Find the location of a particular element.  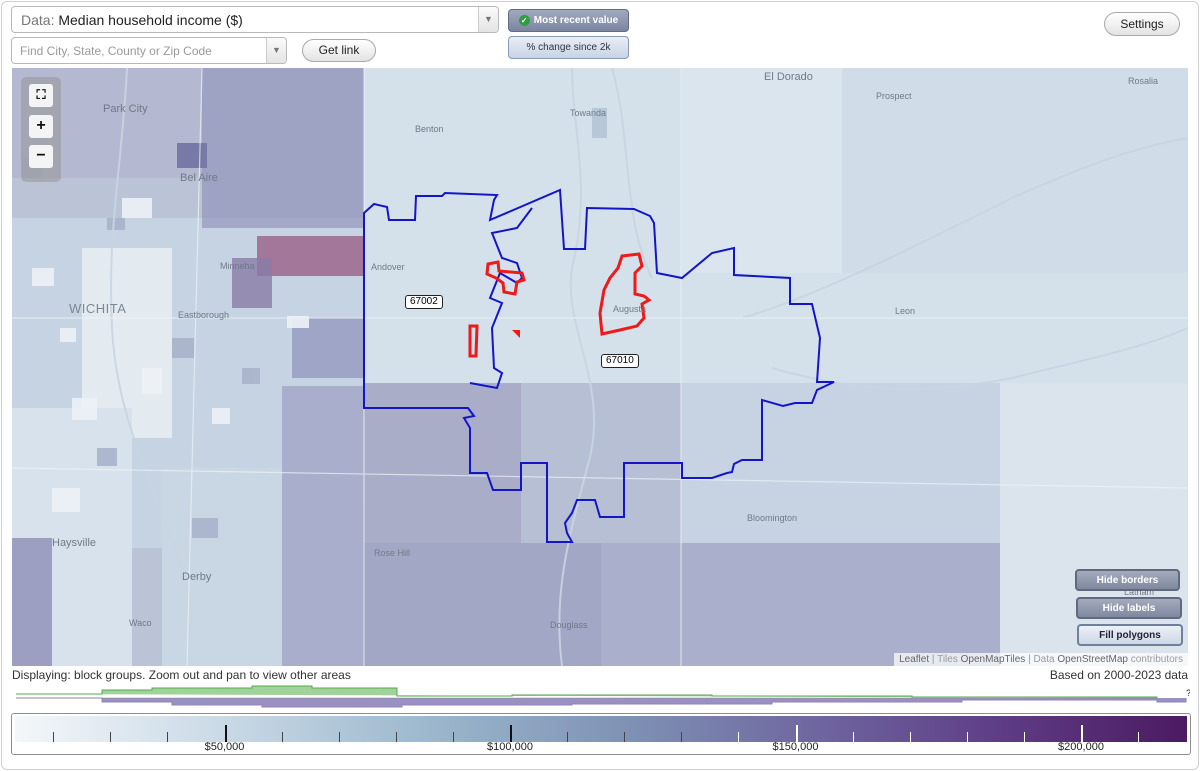

leaflet-link: Leaflet is located at coordinates (914, 659).